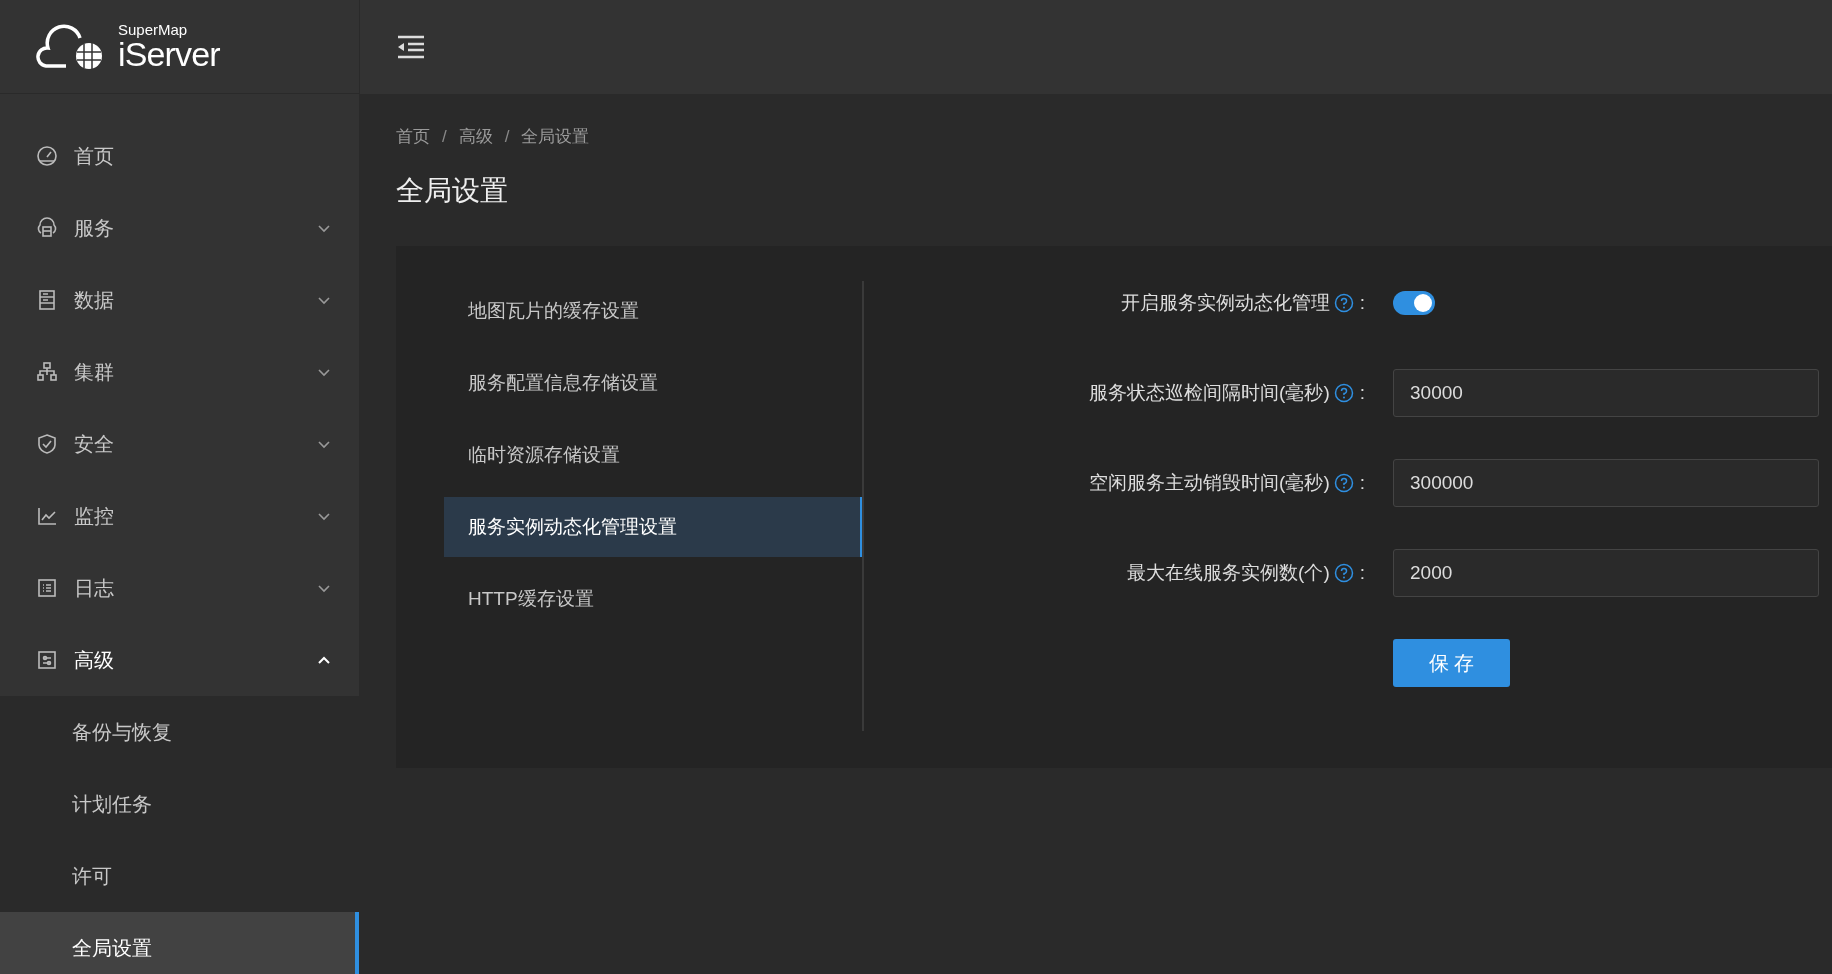 The image size is (1832, 974). What do you see at coordinates (1606, 393) in the screenshot?
I see `number-input: 30000` at bounding box center [1606, 393].